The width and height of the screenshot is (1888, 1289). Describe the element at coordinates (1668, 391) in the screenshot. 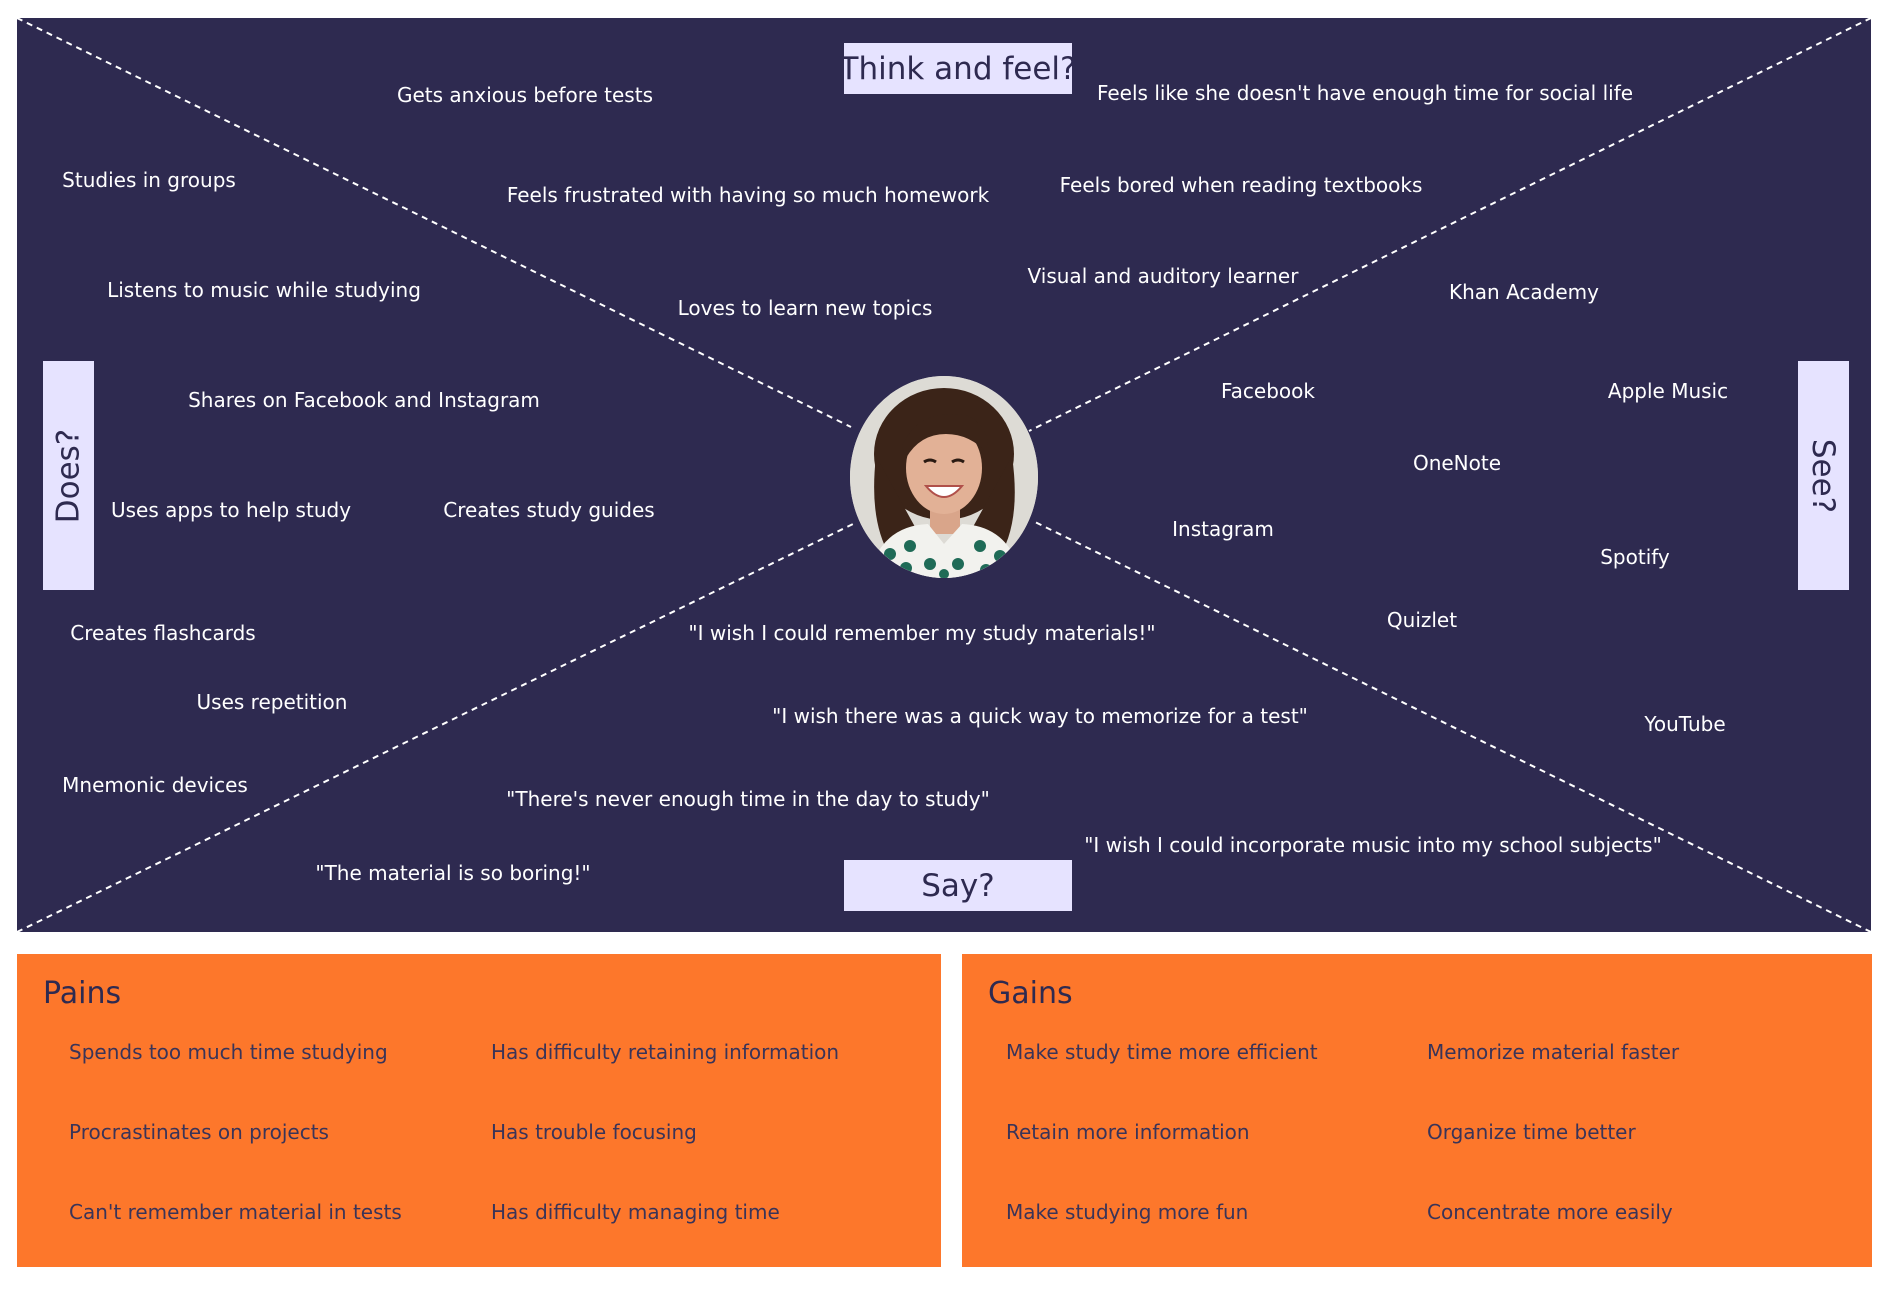

I see `see-note: Apple Music` at that location.